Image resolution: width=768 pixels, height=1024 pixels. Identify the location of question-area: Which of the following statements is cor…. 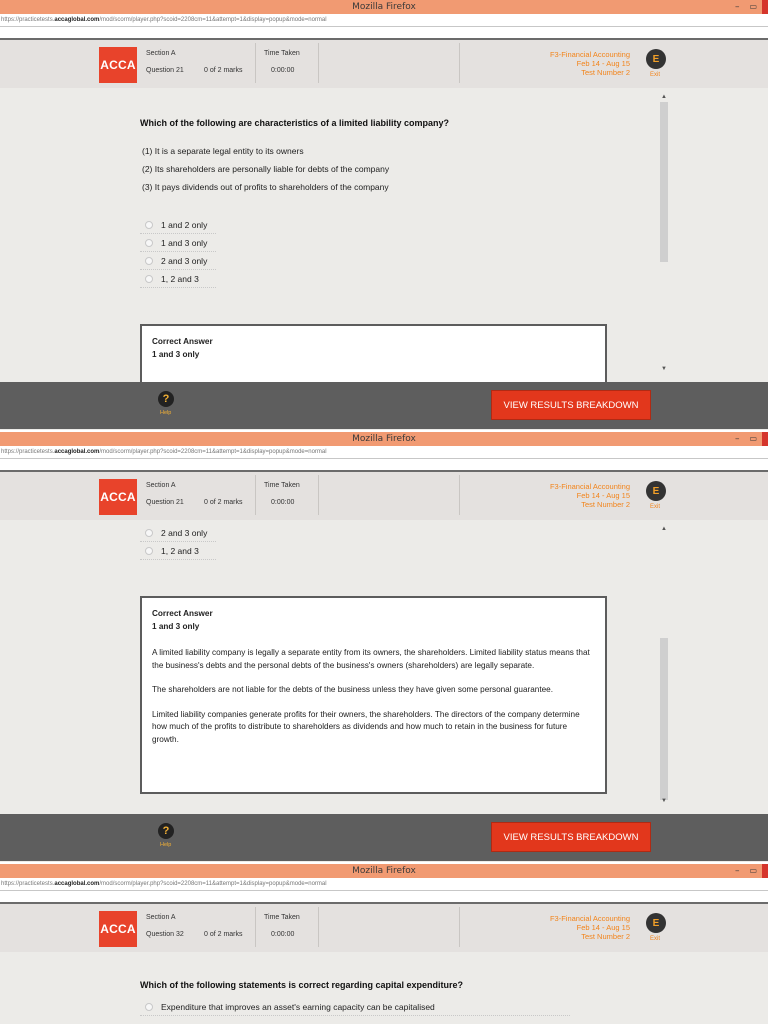
(384, 988).